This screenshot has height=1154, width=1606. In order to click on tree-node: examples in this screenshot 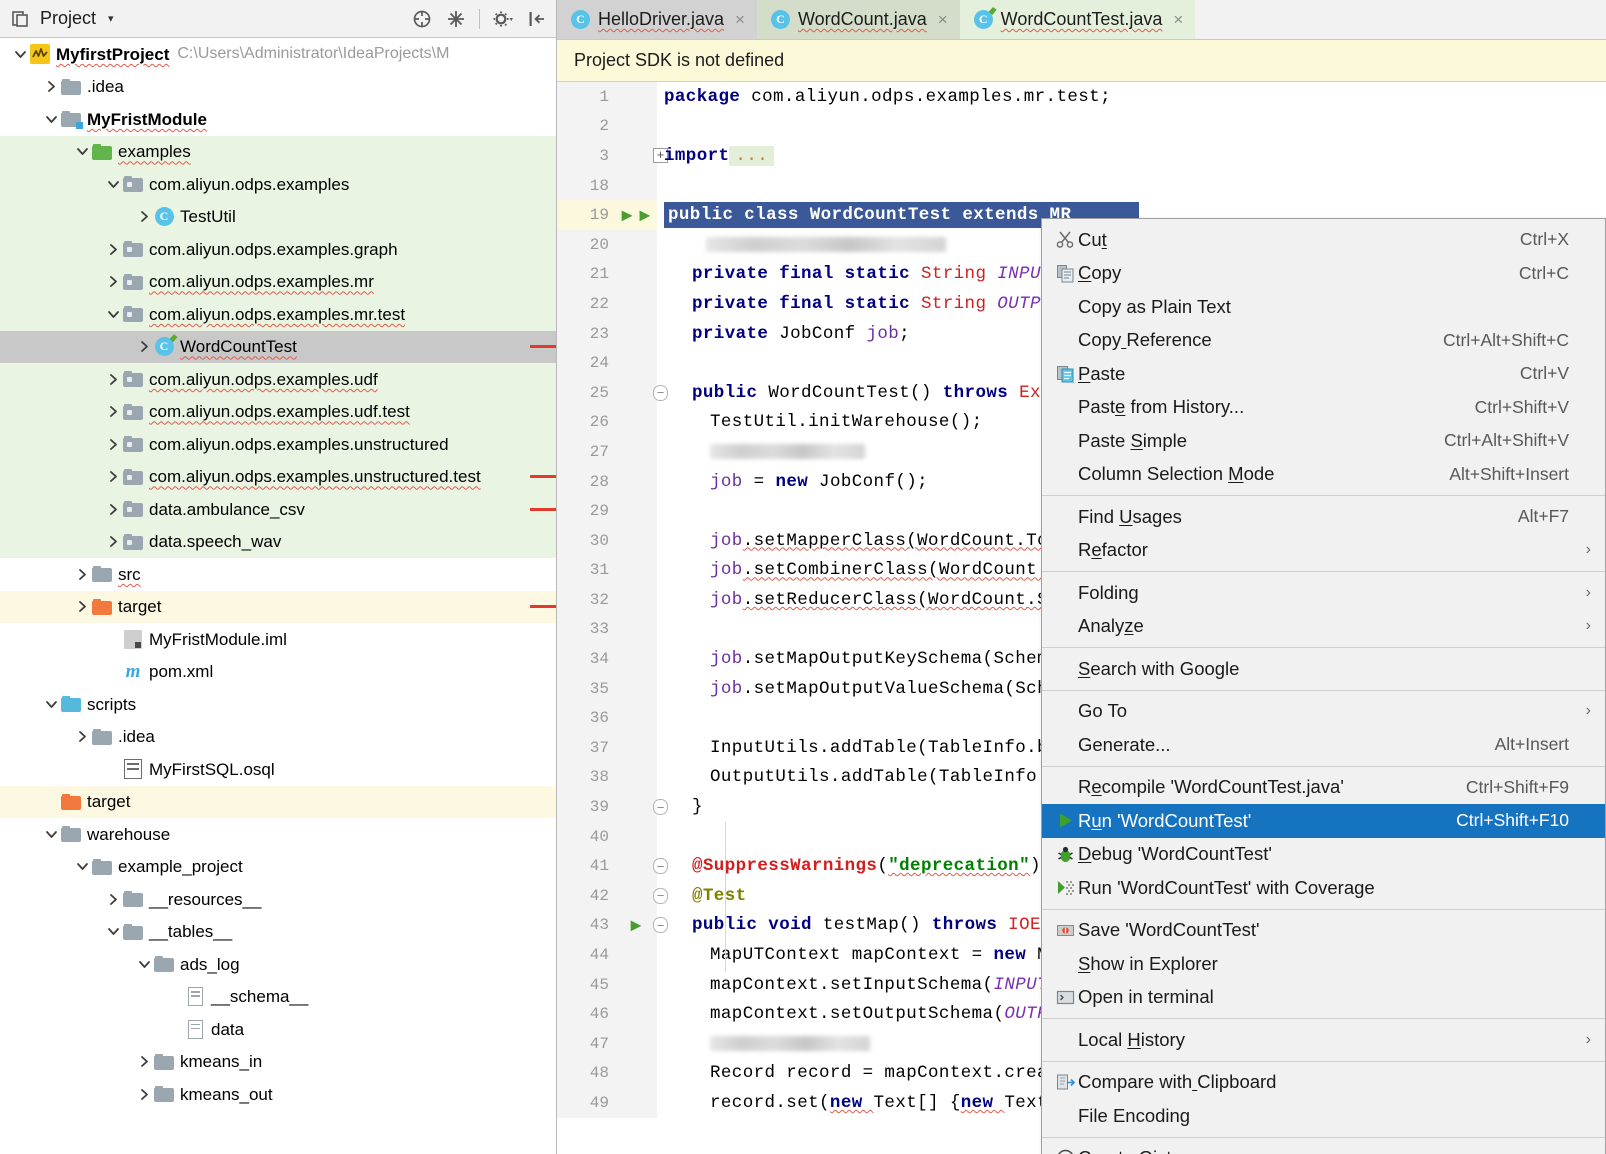, I will do `click(278, 151)`.